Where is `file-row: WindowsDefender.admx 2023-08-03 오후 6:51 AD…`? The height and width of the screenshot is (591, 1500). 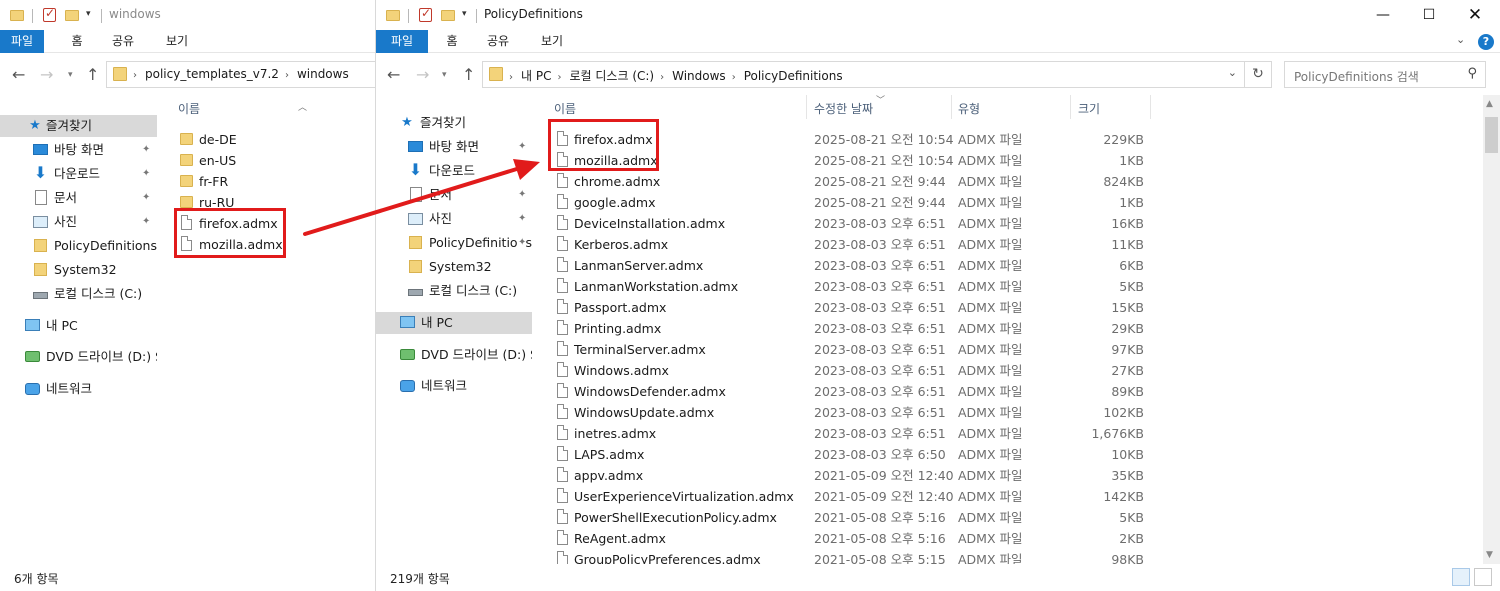 file-row: WindowsDefender.admx 2023-08-03 오후 6:51 AD… is located at coordinates (856, 391).